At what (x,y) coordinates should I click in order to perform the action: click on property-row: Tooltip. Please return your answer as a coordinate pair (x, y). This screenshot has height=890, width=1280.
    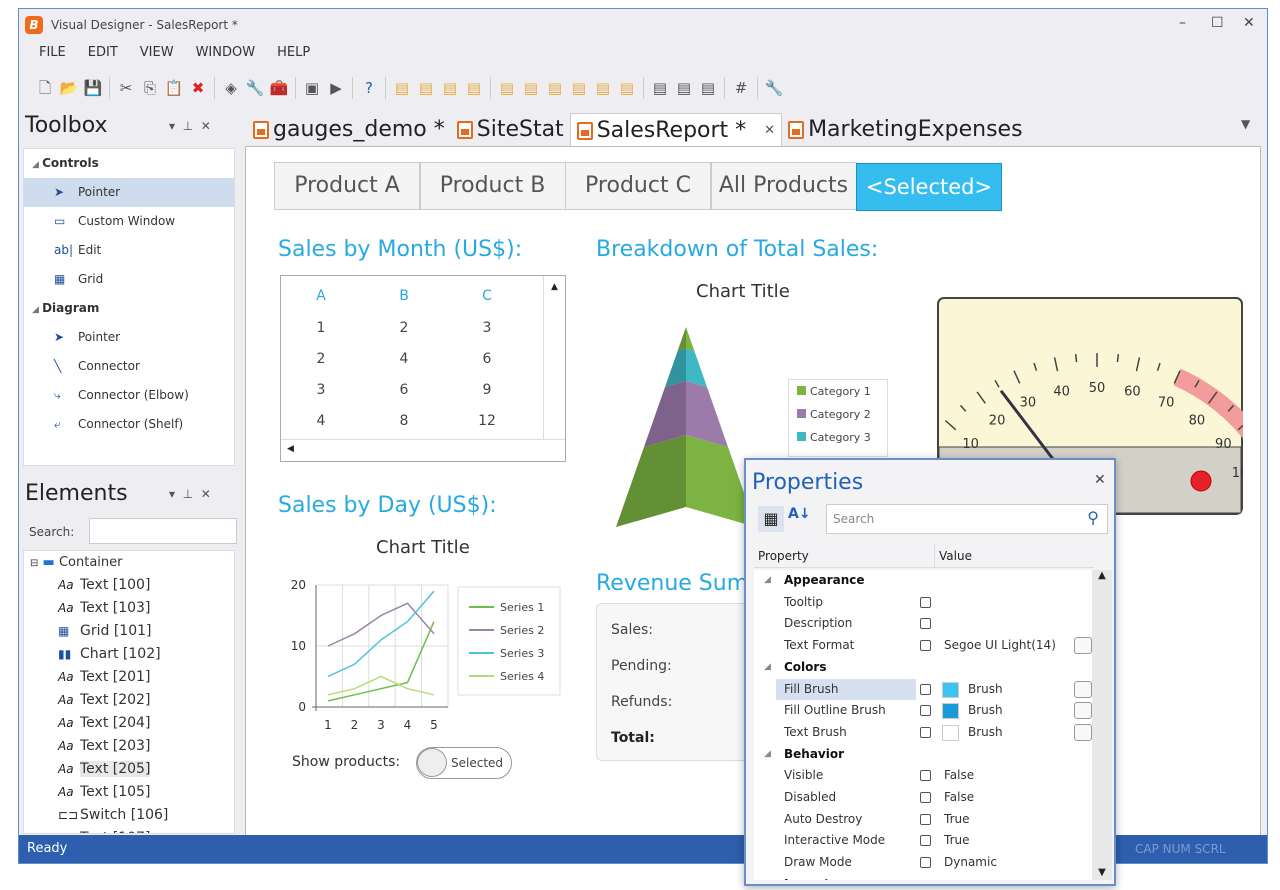
    Looking at the image, I should click on (924, 602).